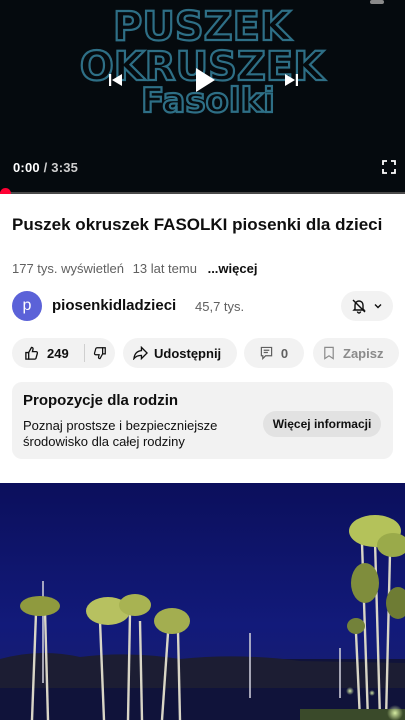 The width and height of the screenshot is (405, 720). I want to click on action-bar: 249 Udostępnij 0 Zapisz, so click(208, 353).